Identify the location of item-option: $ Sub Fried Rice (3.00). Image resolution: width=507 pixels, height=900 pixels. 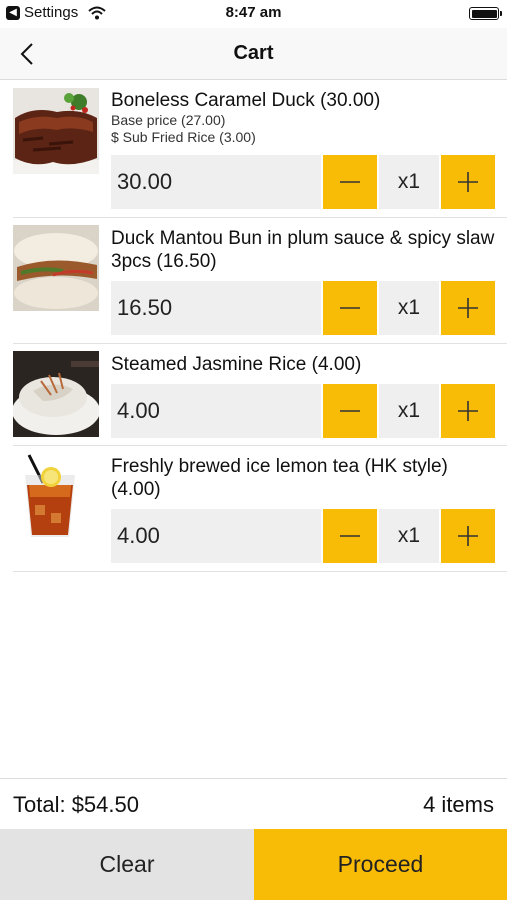
(183, 137).